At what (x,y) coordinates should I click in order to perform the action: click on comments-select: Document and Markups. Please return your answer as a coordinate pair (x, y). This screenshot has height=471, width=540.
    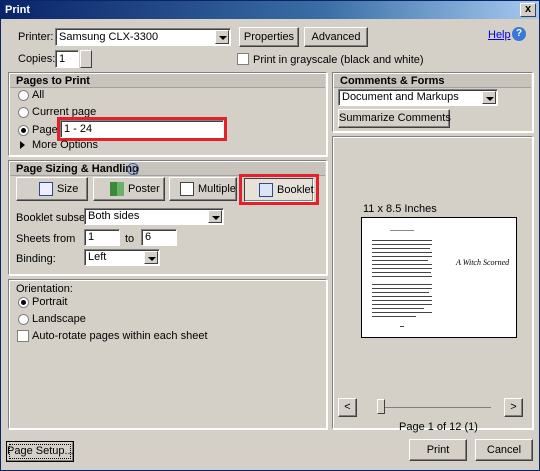
    Looking at the image, I should click on (418, 97).